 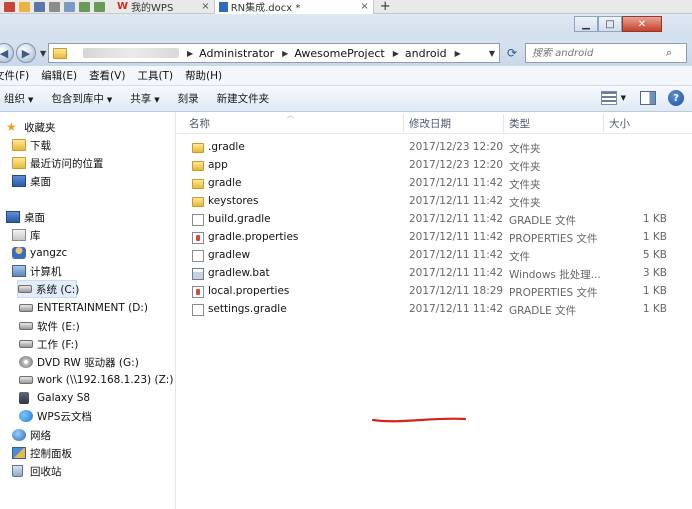 I want to click on menu-file: 文件(F), so click(x=17, y=75).